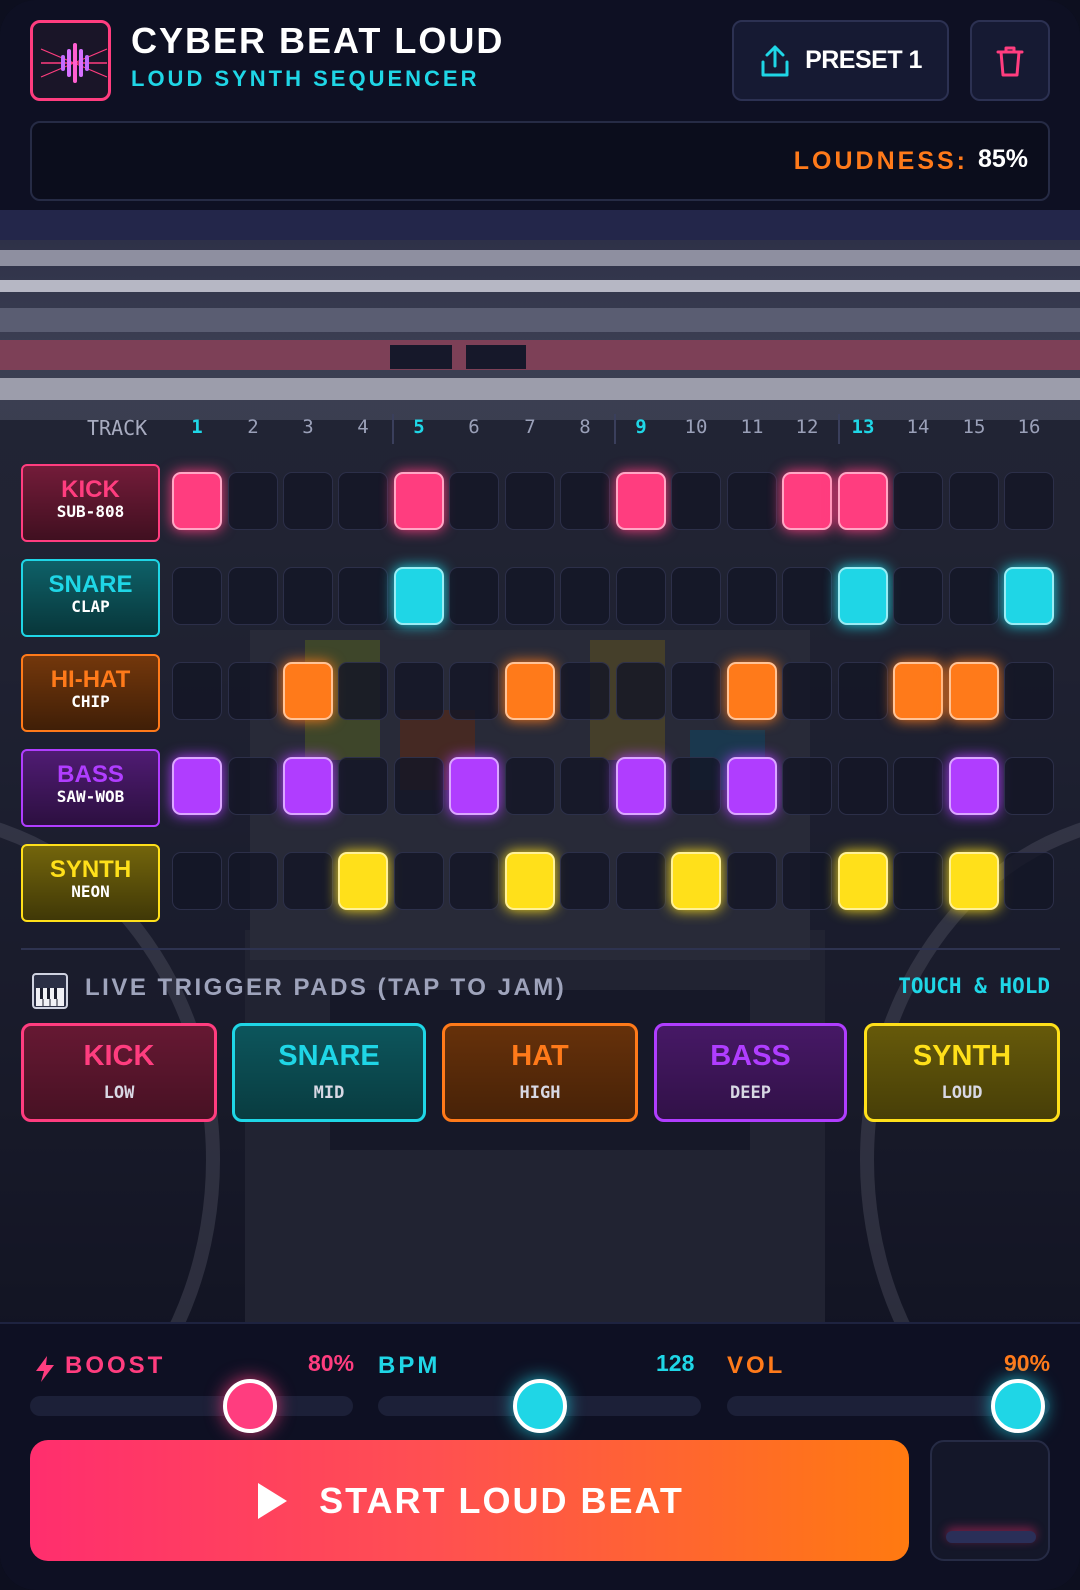 Image resolution: width=1080 pixels, height=1590 pixels. Describe the element at coordinates (540, 949) in the screenshot. I see `section-divider` at that location.